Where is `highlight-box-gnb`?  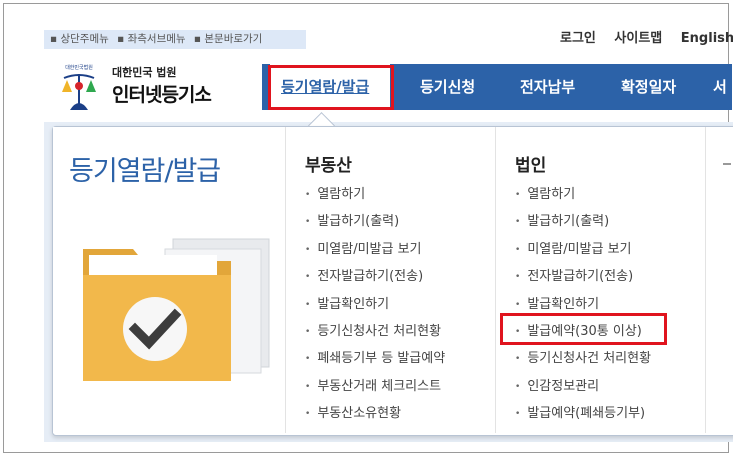 highlight-box-gnb is located at coordinates (331, 87).